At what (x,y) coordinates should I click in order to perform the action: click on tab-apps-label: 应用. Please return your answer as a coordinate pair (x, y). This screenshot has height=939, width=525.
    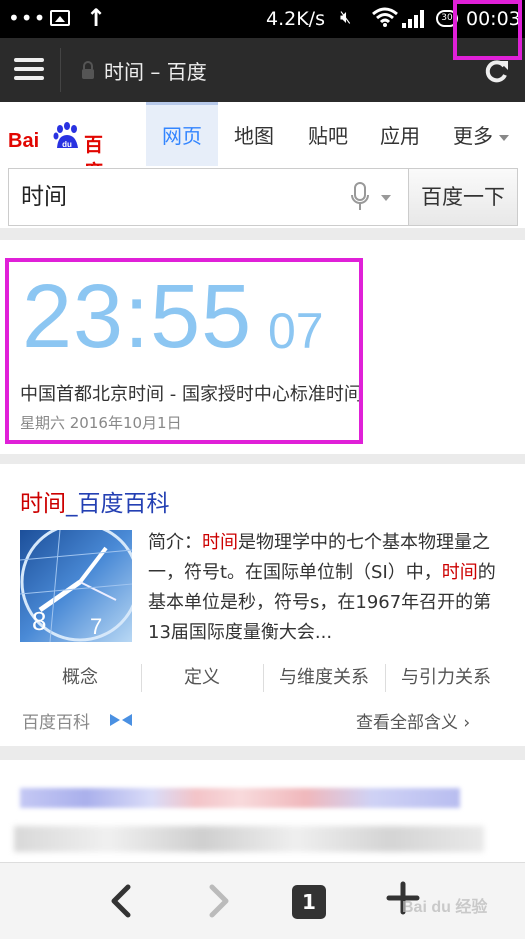
    Looking at the image, I should click on (400, 136).